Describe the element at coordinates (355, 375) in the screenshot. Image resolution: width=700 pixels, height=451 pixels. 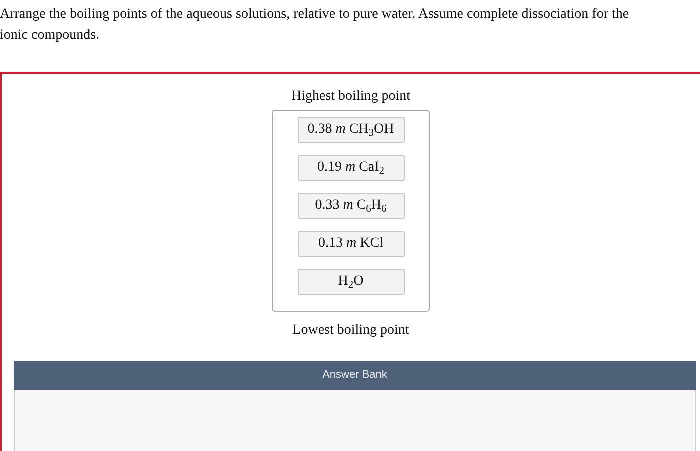
I see `answer-bank-header: Answer Bank` at that location.